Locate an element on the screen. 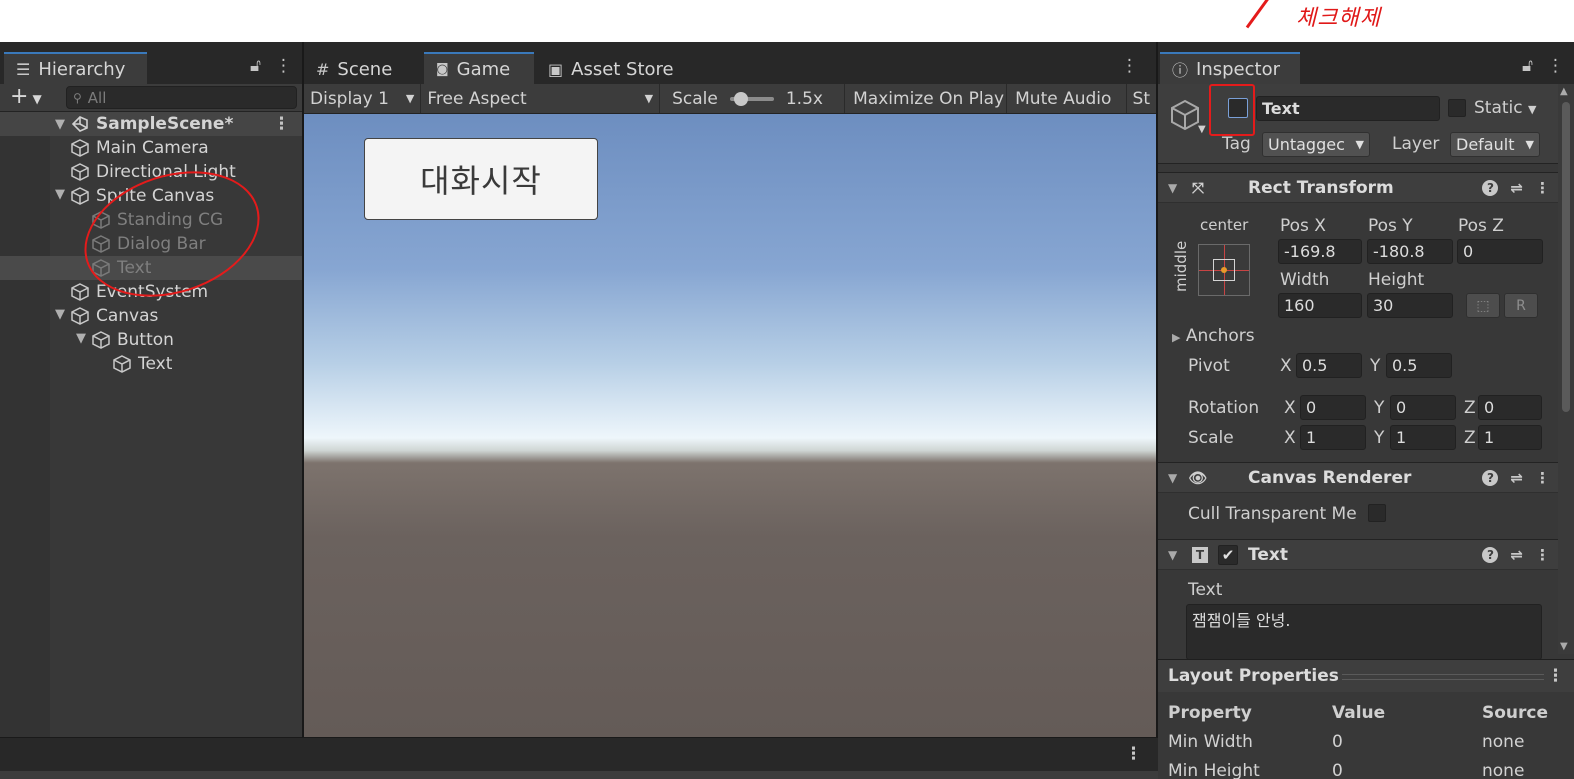 The image size is (1574, 779). text-content-field: 잼잼이들 안녕. is located at coordinates (1364, 632).